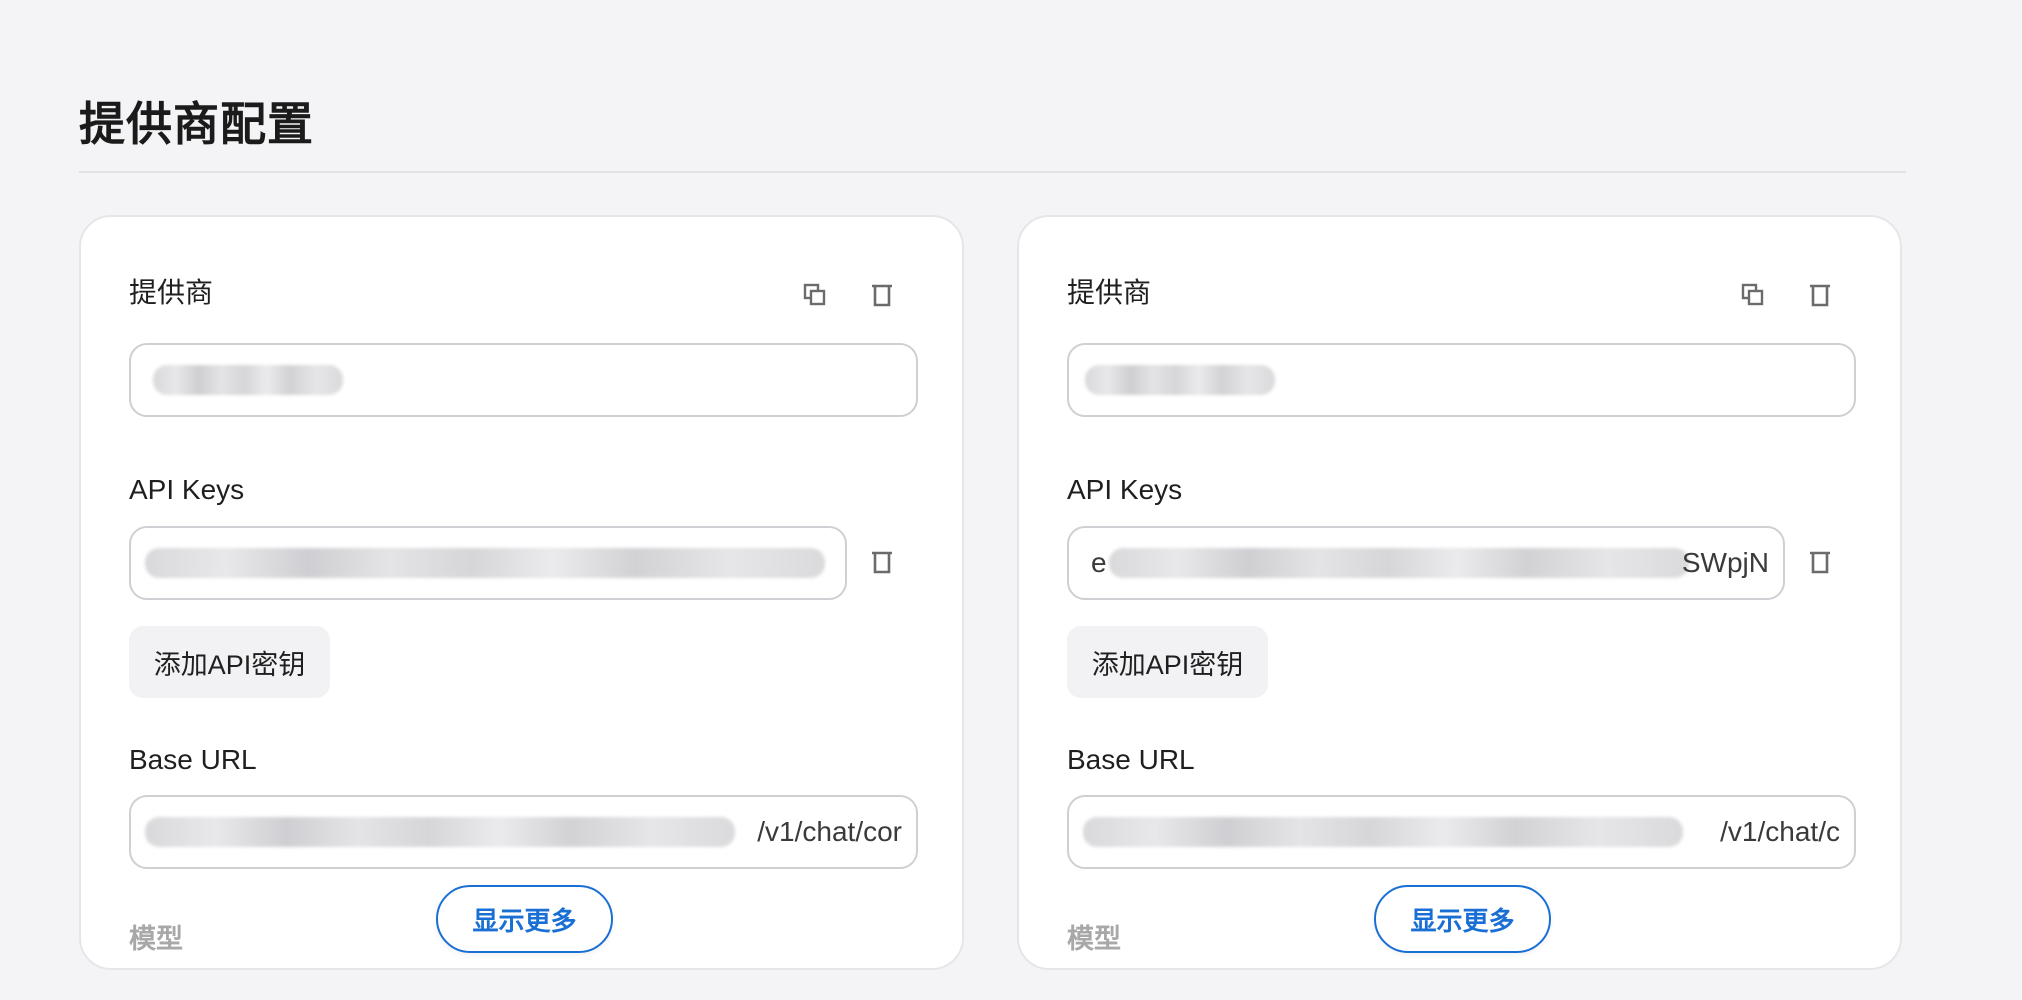  I want to click on base-url-input: /v1/chat/cor, so click(523, 832).